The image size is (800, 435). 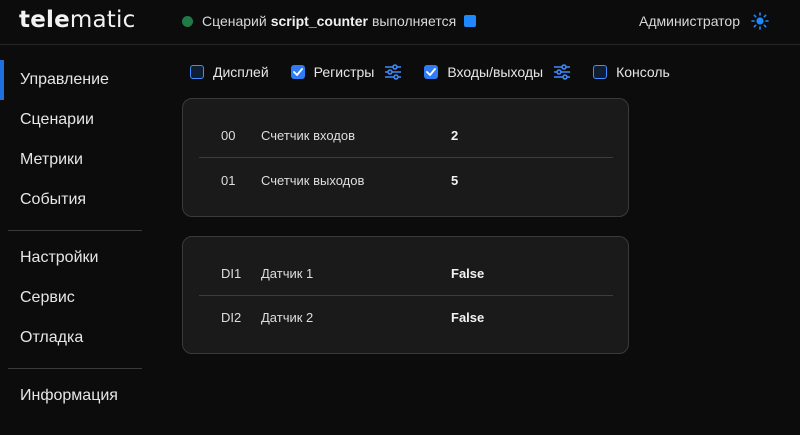 What do you see at coordinates (228, 135) in the screenshot?
I see `register-id: 00` at bounding box center [228, 135].